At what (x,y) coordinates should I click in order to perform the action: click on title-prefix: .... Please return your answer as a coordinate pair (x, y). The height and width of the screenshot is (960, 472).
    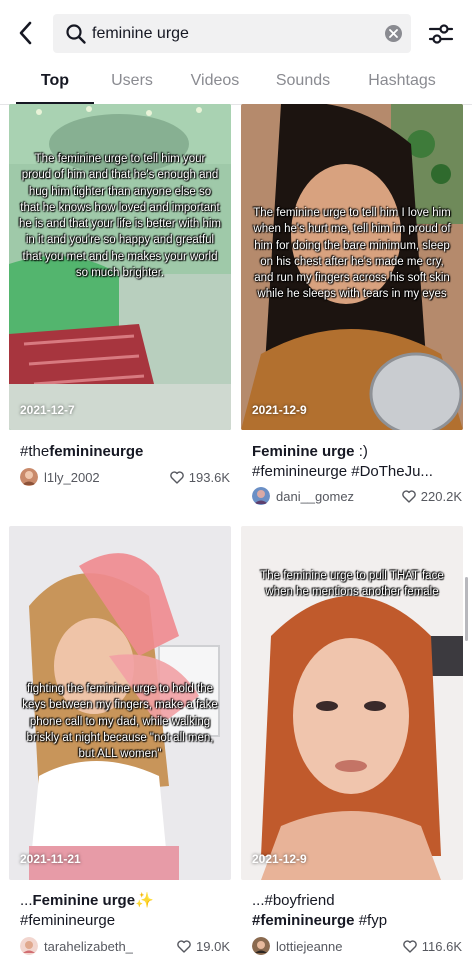
    Looking at the image, I should click on (26, 900).